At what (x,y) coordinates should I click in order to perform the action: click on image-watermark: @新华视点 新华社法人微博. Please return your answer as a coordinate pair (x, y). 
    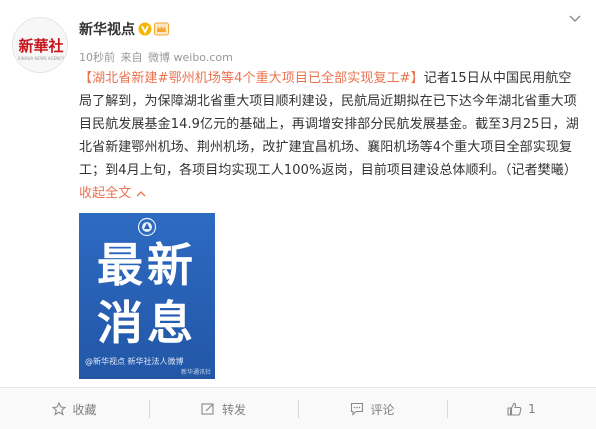
    Looking at the image, I should click on (134, 361).